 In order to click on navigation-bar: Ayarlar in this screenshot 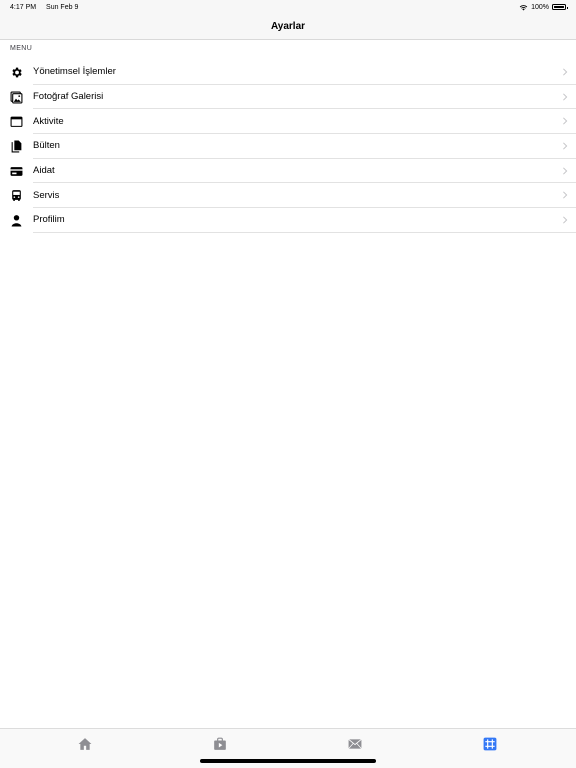, I will do `click(288, 27)`.